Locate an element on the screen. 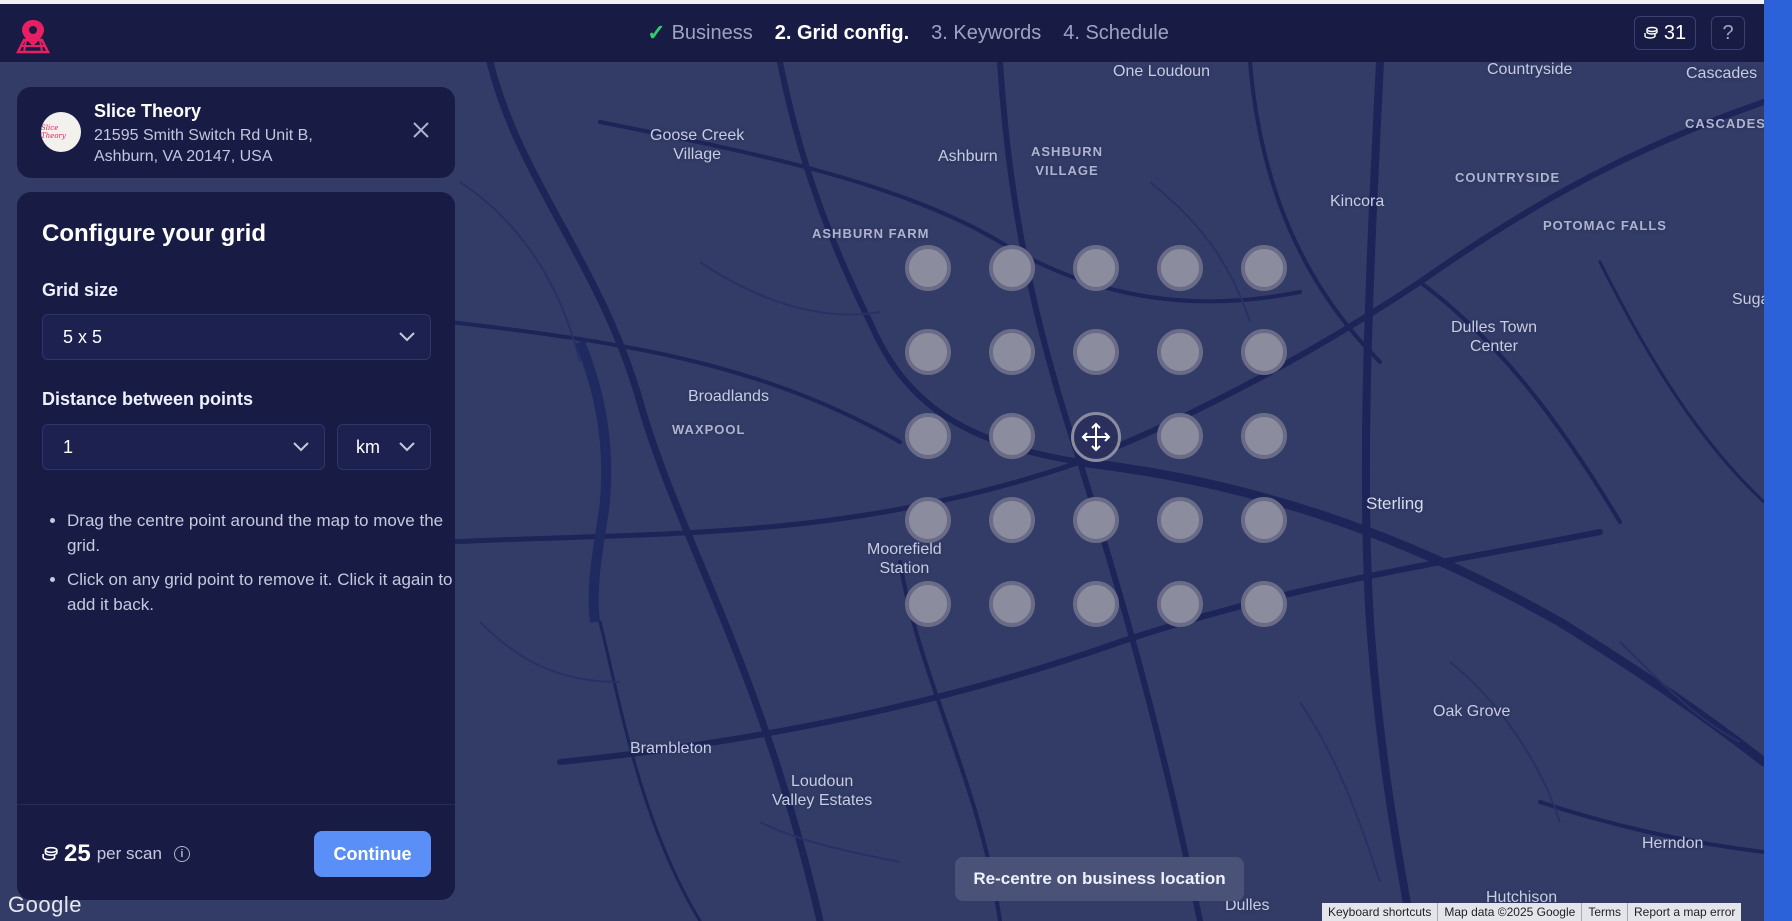 The width and height of the screenshot is (1792, 921). step-keywords: 3. Keywords is located at coordinates (986, 33).